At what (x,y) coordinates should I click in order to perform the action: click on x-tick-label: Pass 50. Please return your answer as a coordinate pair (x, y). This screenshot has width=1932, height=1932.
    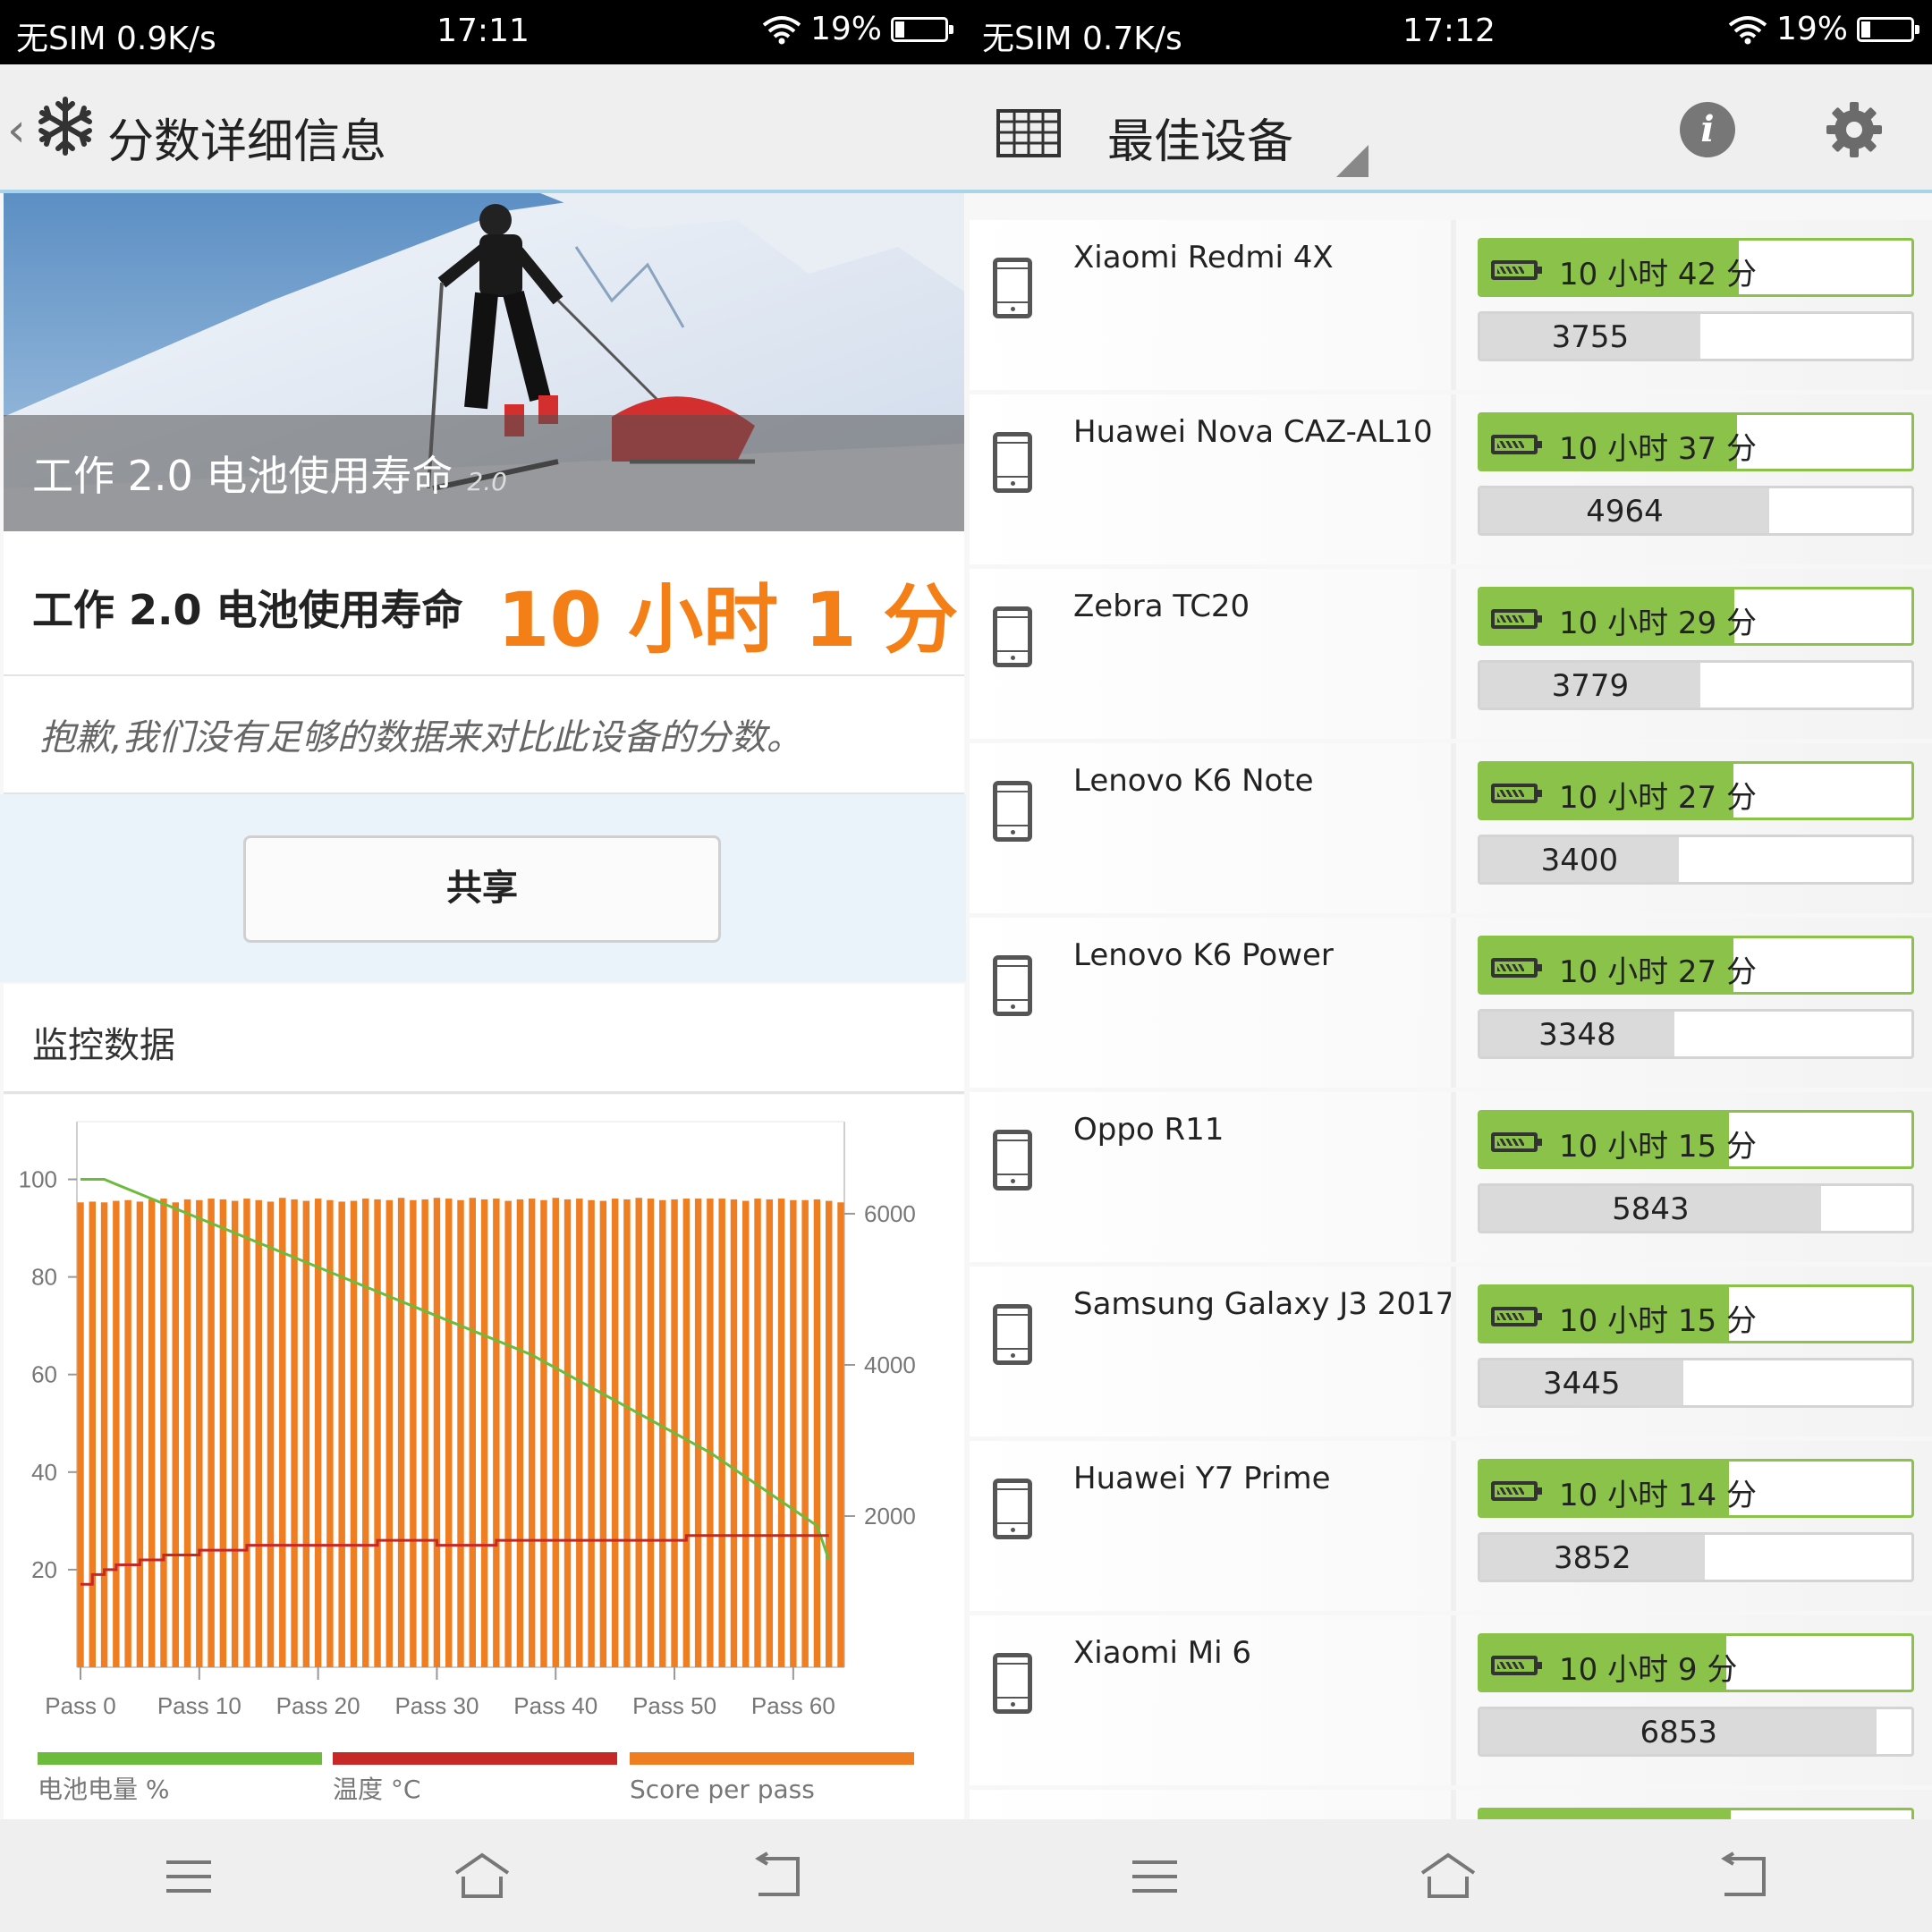
    Looking at the image, I should click on (674, 1705).